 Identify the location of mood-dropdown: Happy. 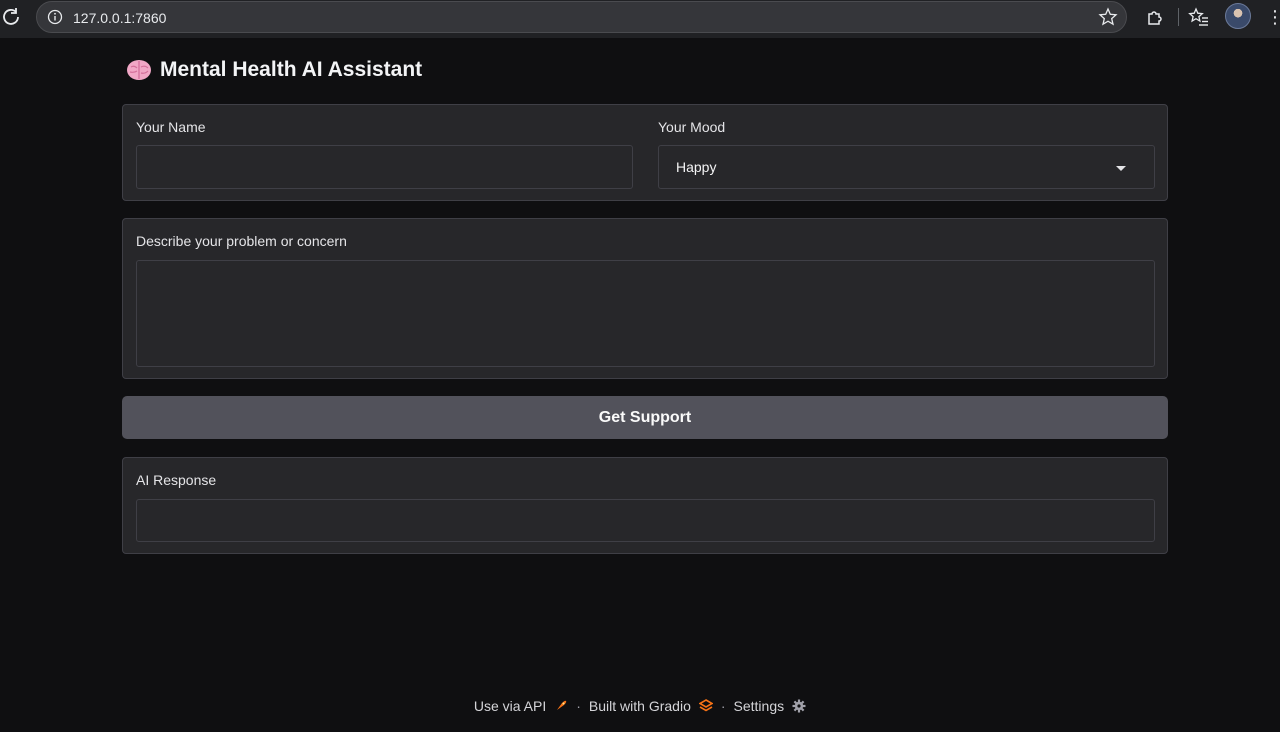
(906, 167).